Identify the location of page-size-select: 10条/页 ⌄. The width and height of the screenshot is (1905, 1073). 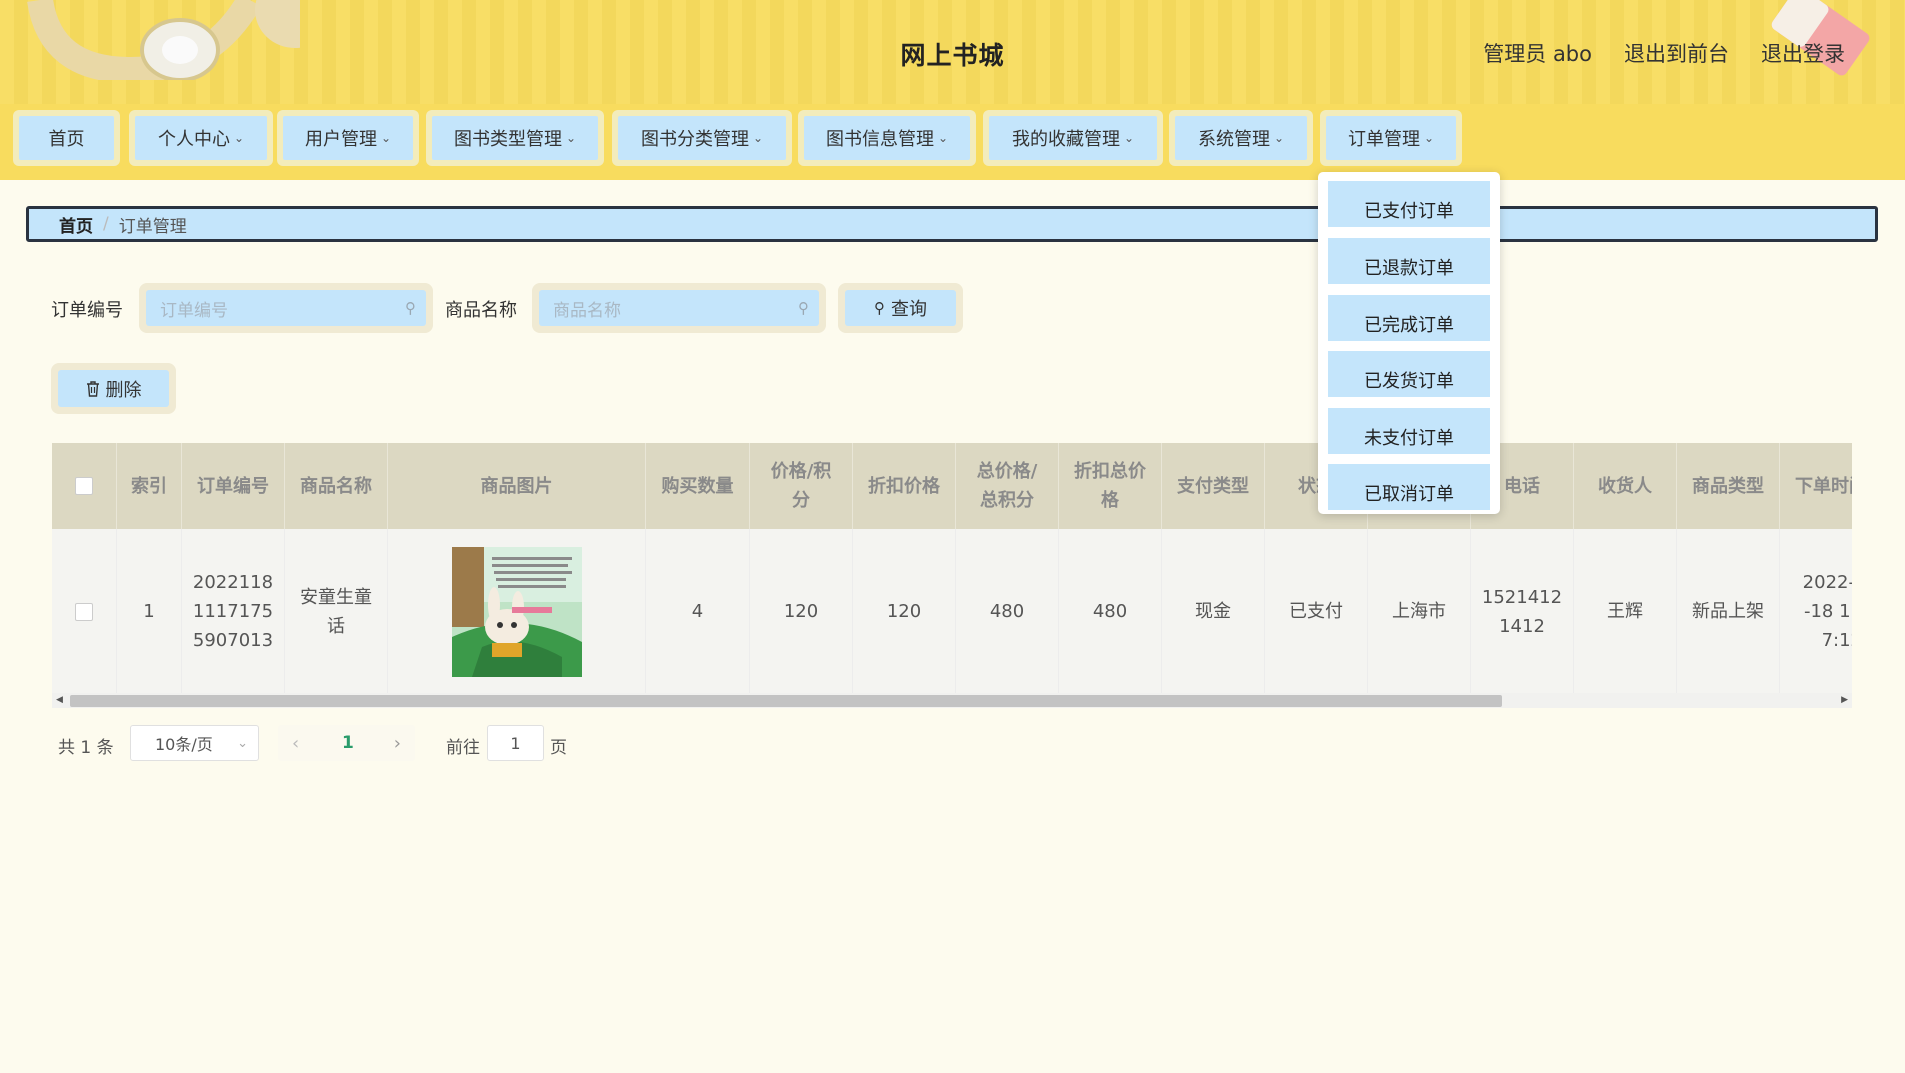
(194, 743).